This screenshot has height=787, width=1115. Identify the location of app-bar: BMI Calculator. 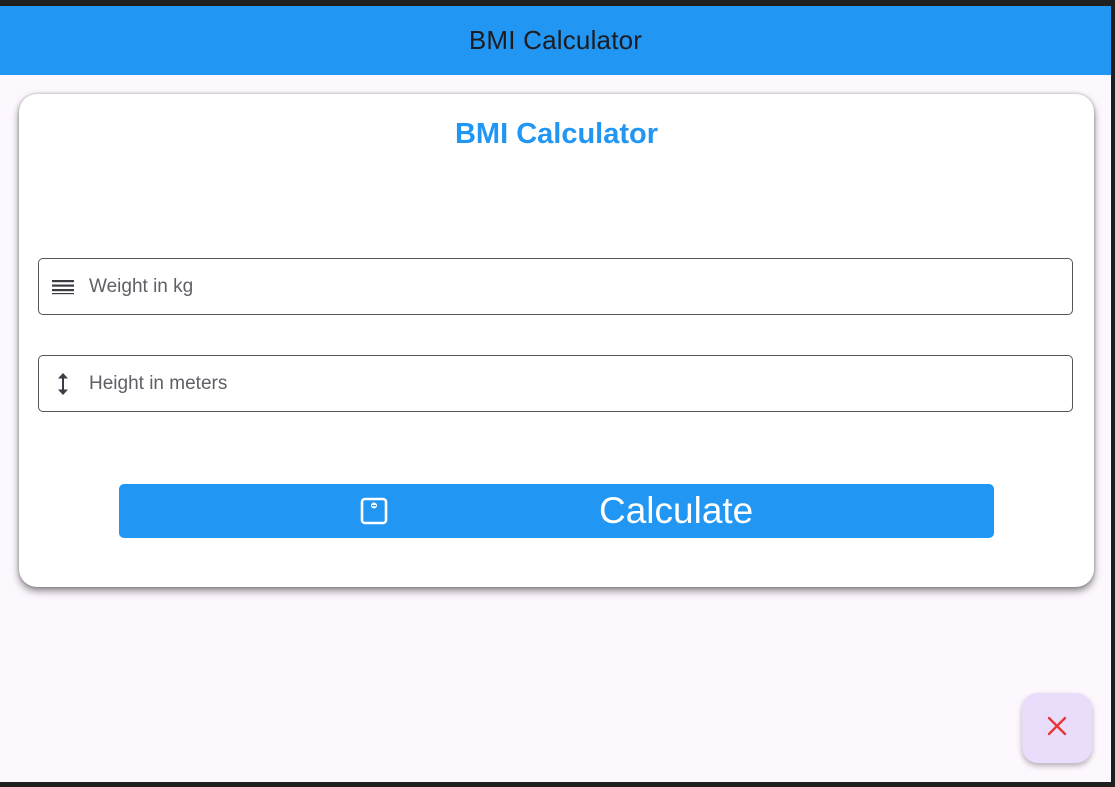
(555, 40).